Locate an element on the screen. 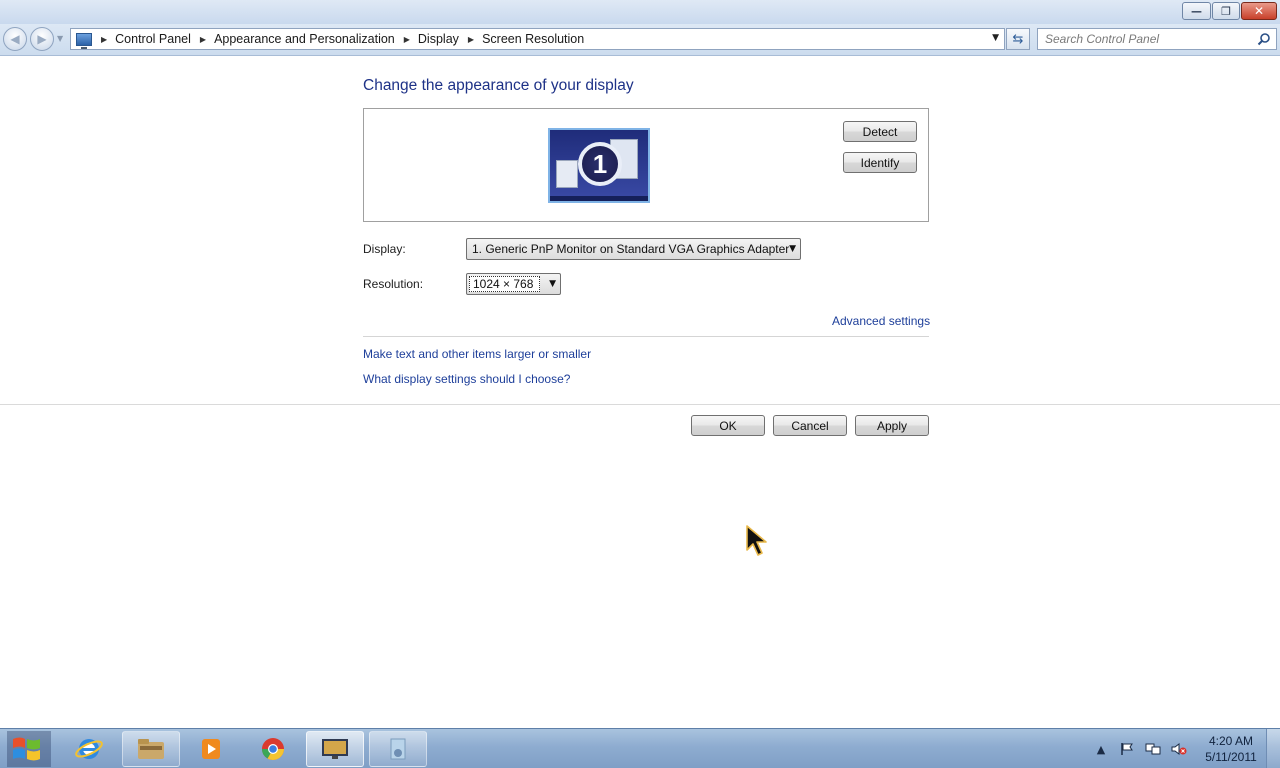 Image resolution: width=1280 pixels, height=768 pixels. chrome-icon is located at coordinates (273, 749).